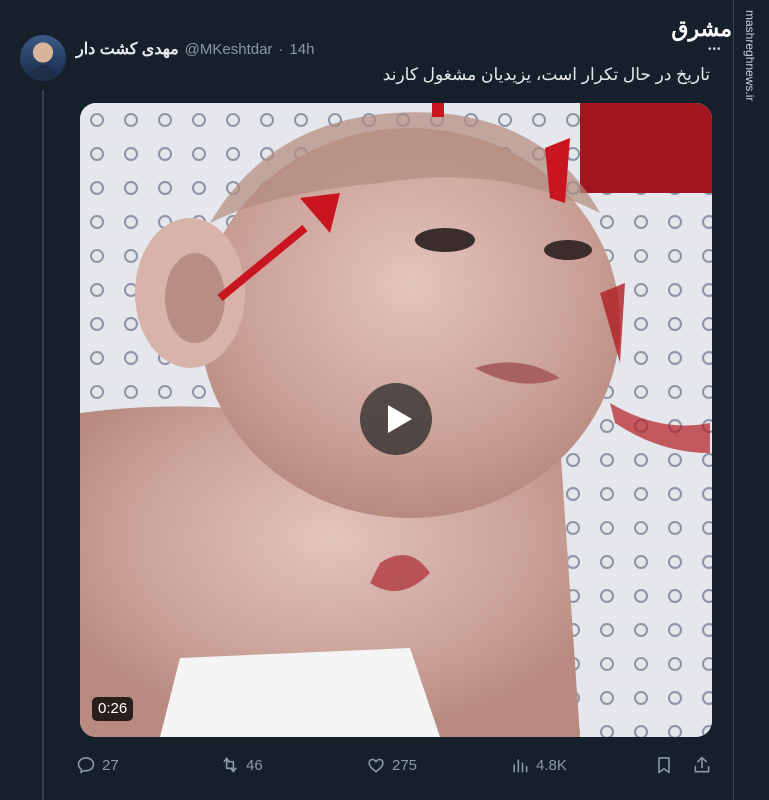 This screenshot has width=769, height=800. Describe the element at coordinates (520, 766) in the screenshot. I see `views-icon` at that location.